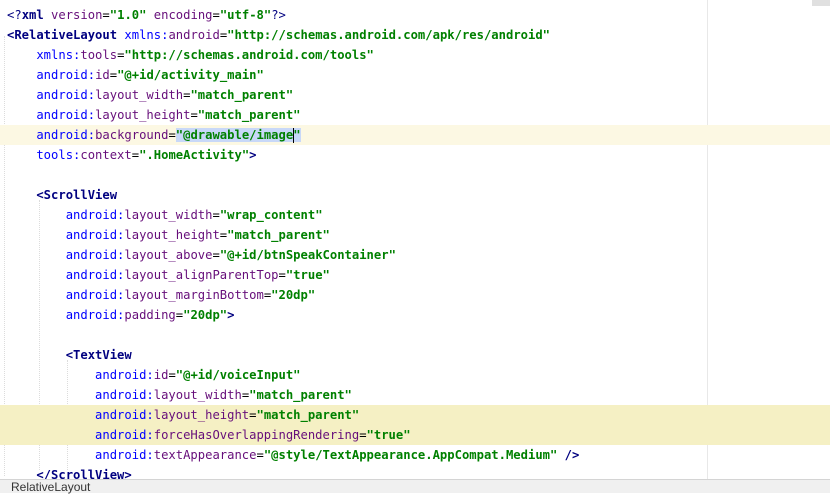 This screenshot has height=494, width=830. What do you see at coordinates (253, 155) in the screenshot?
I see `code-token: >` at bounding box center [253, 155].